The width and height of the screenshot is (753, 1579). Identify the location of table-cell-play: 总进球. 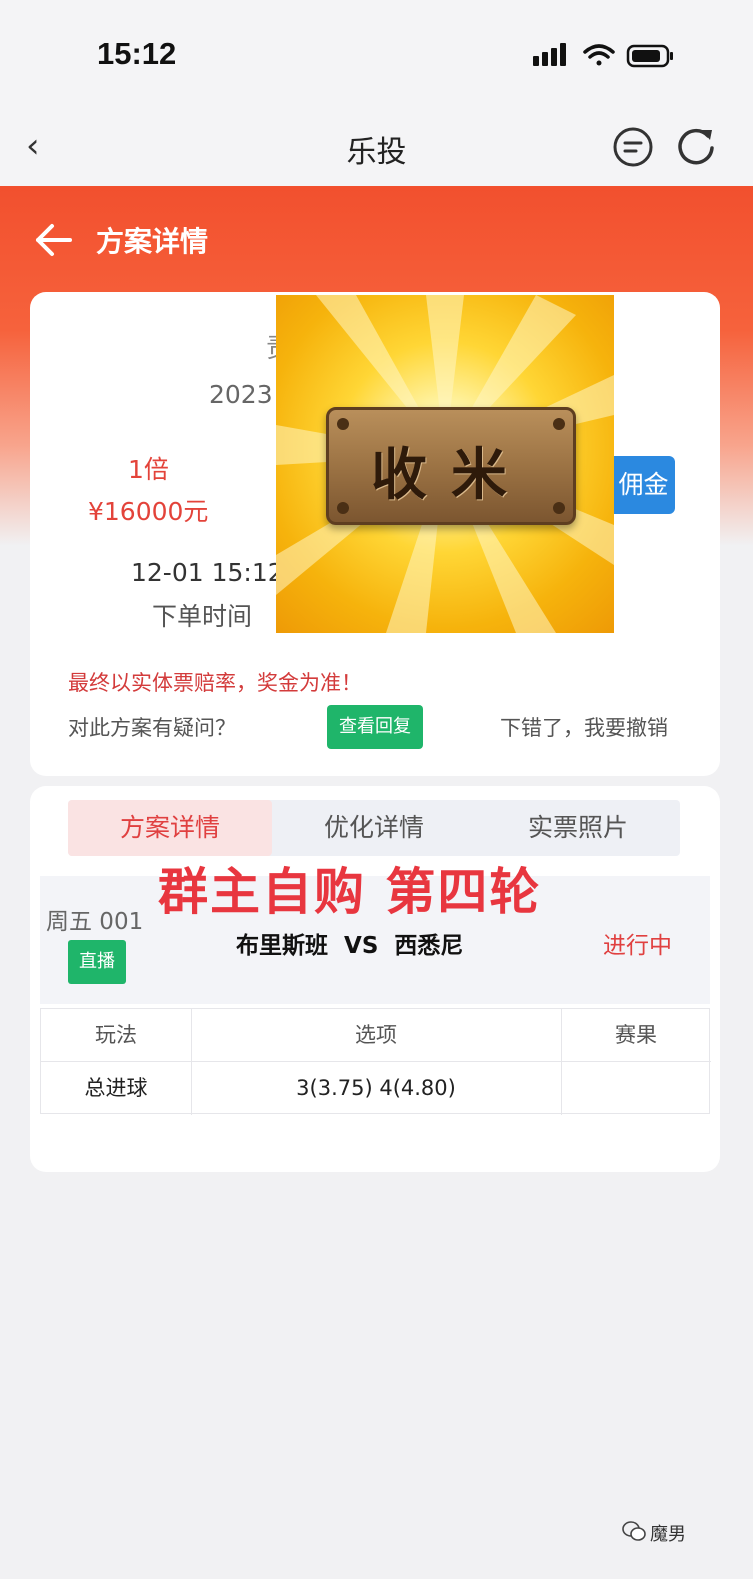
(116, 1088).